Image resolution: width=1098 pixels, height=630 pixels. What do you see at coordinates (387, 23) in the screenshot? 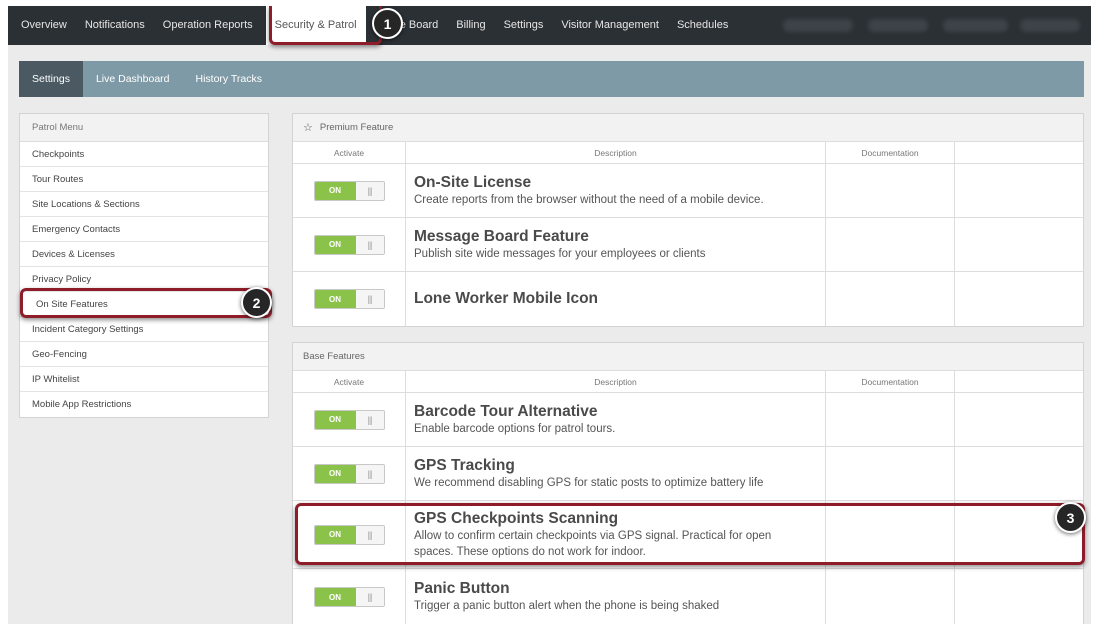
I see `step-badge-1: 1` at bounding box center [387, 23].